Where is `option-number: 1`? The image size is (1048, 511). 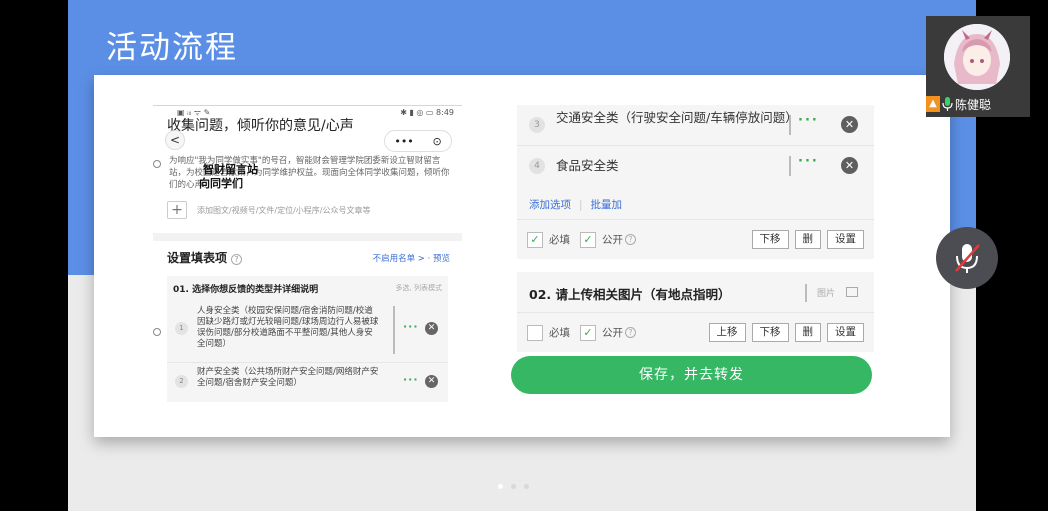 option-number: 1 is located at coordinates (181, 328).